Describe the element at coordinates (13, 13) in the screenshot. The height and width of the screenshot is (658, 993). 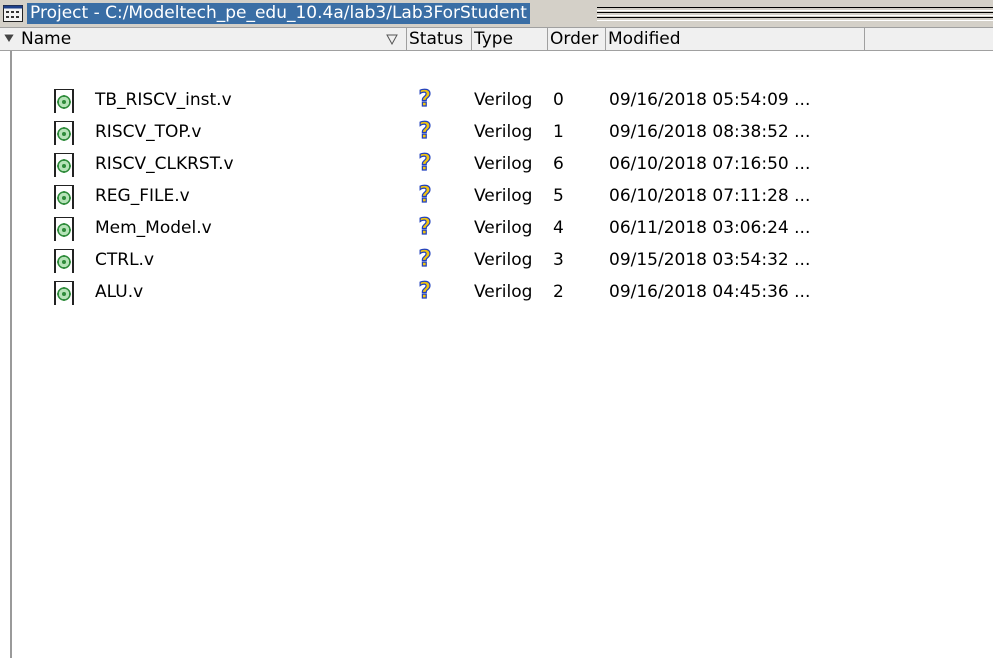
I see `project-icon` at that location.